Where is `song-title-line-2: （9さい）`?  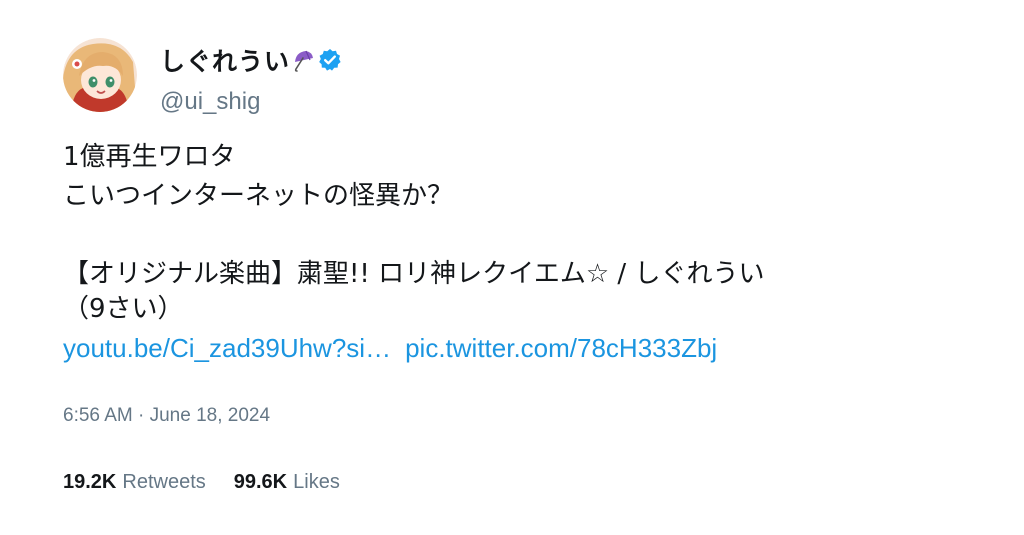 song-title-line-2: （9さい） is located at coordinates (123, 309).